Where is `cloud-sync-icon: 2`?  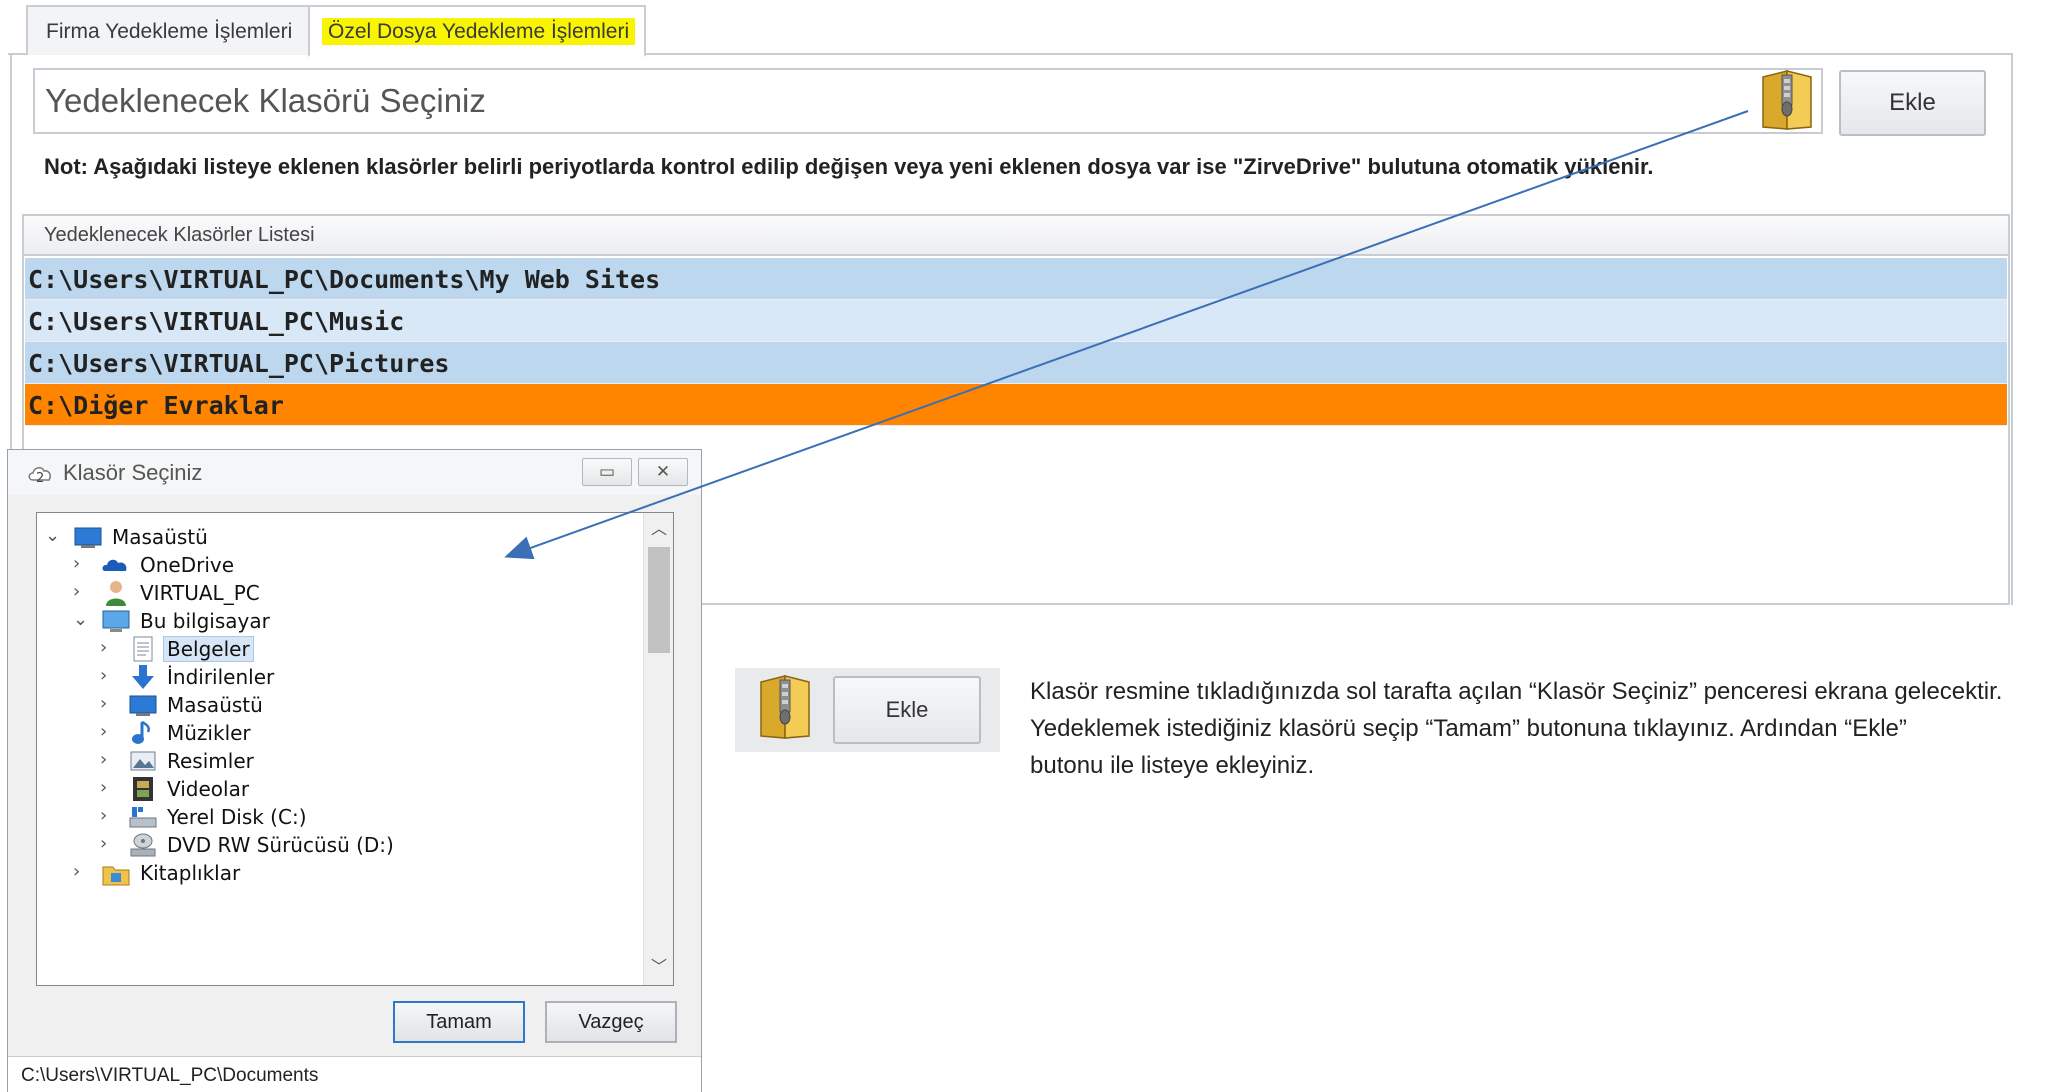 cloud-sync-icon: 2 is located at coordinates (39, 476).